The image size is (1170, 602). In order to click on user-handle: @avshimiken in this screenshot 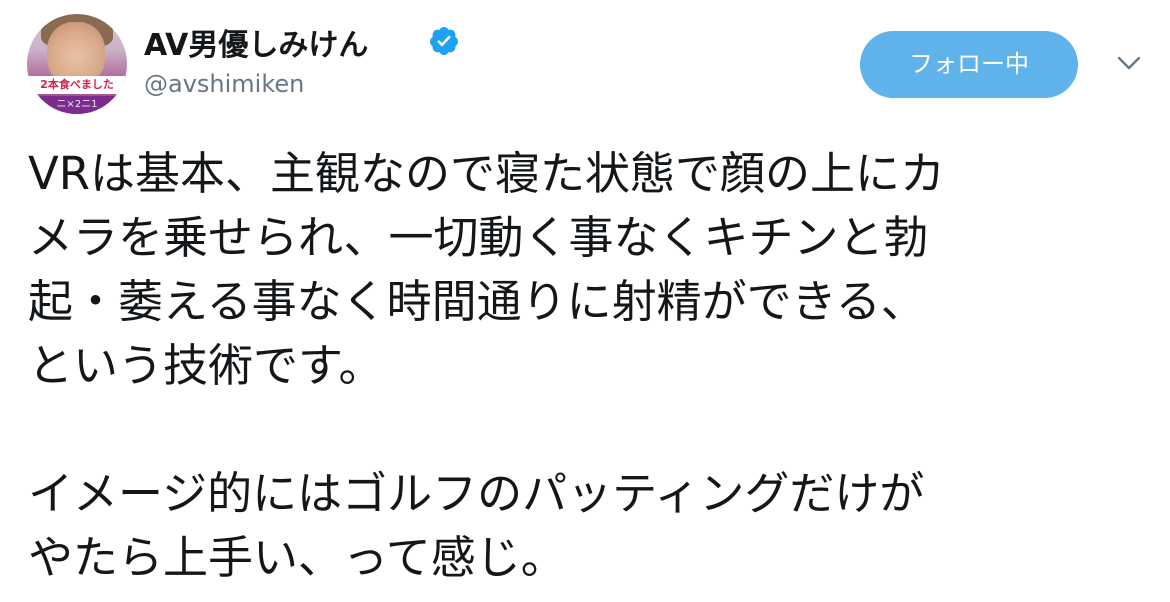, I will do `click(224, 84)`.